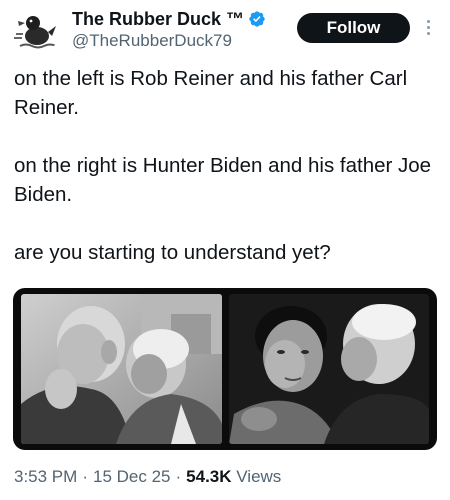 The image size is (450, 500). I want to click on photo-right-image, so click(329, 369).